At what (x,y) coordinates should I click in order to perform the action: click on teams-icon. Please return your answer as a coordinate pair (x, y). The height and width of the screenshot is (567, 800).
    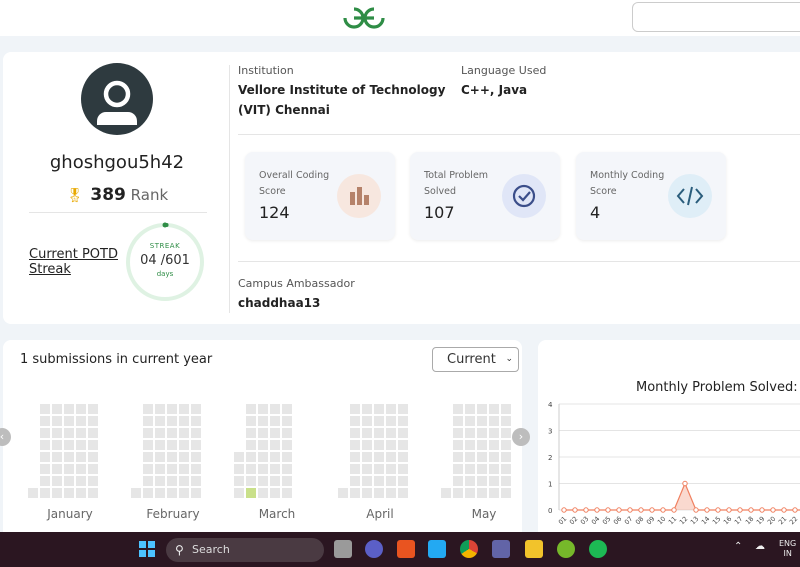
    Looking at the image, I should click on (501, 549).